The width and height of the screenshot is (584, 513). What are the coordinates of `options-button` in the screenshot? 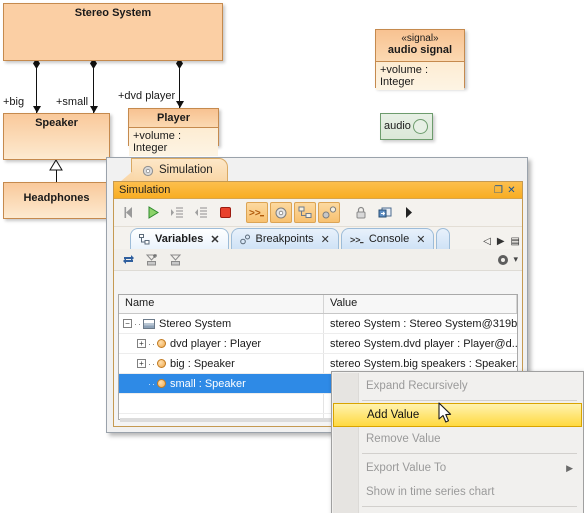 It's located at (281, 212).